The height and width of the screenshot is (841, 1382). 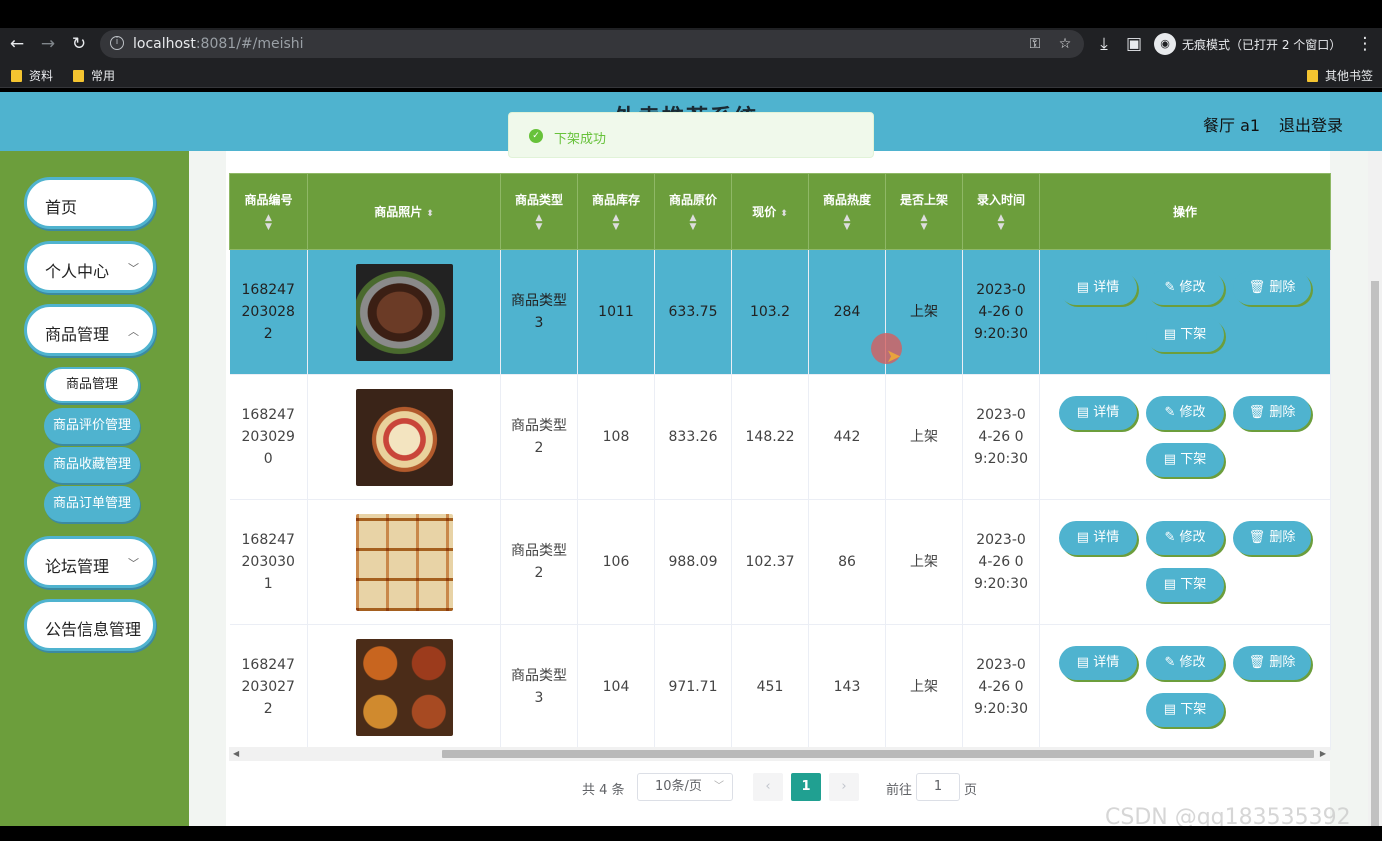 I want to click on cell-photo, so click(x=404, y=562).